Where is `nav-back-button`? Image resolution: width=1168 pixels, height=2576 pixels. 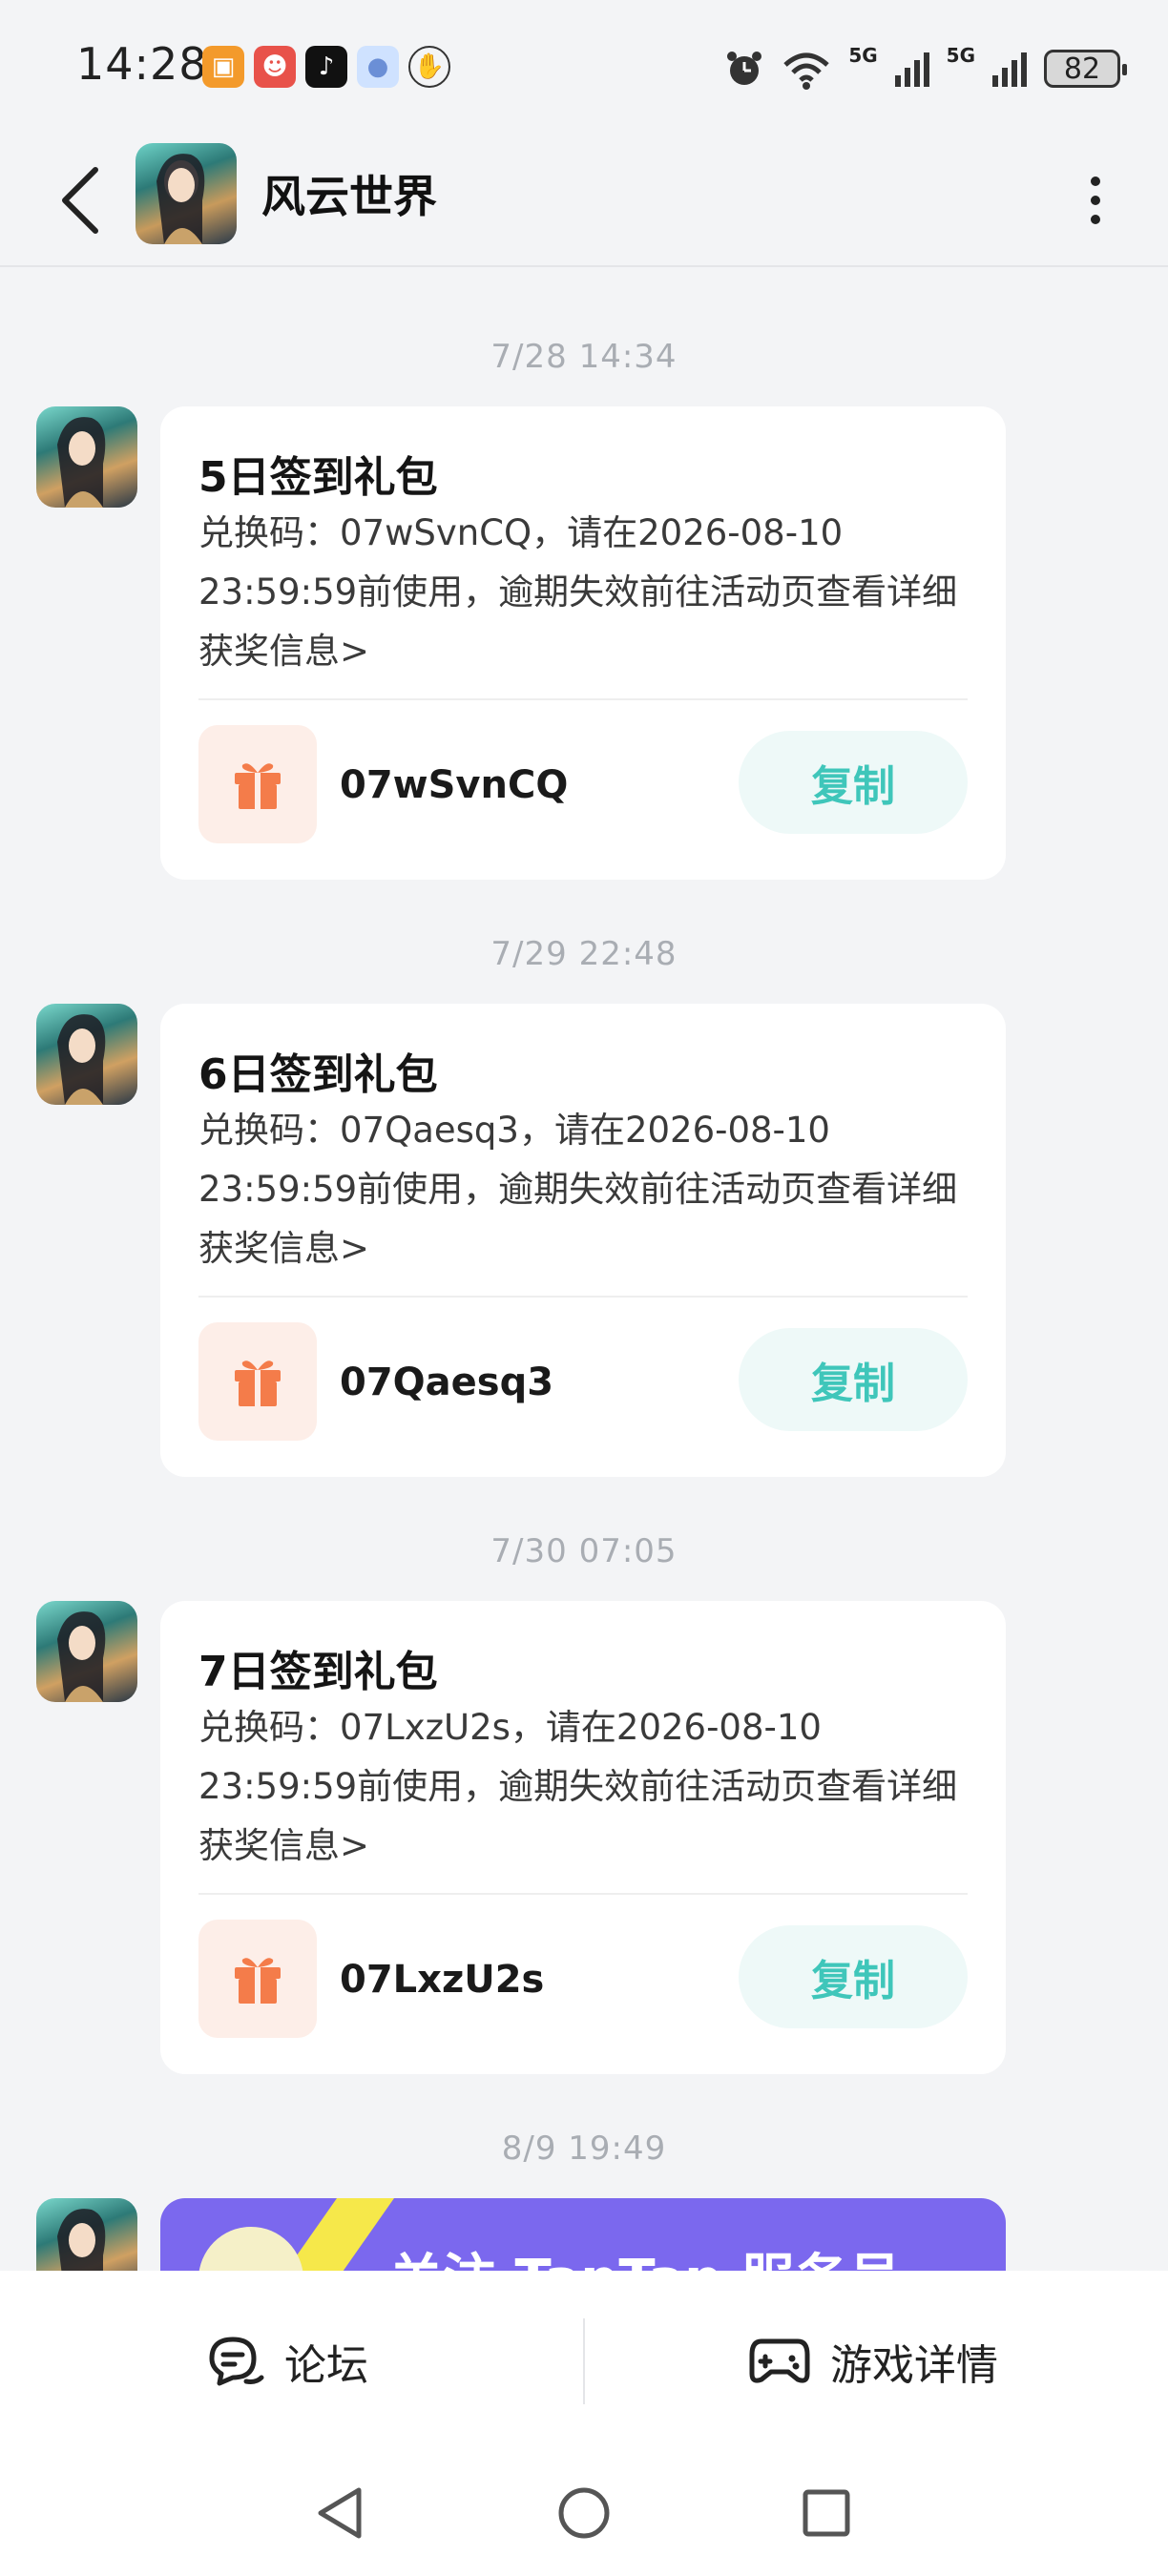
nav-back-button is located at coordinates (340, 2513).